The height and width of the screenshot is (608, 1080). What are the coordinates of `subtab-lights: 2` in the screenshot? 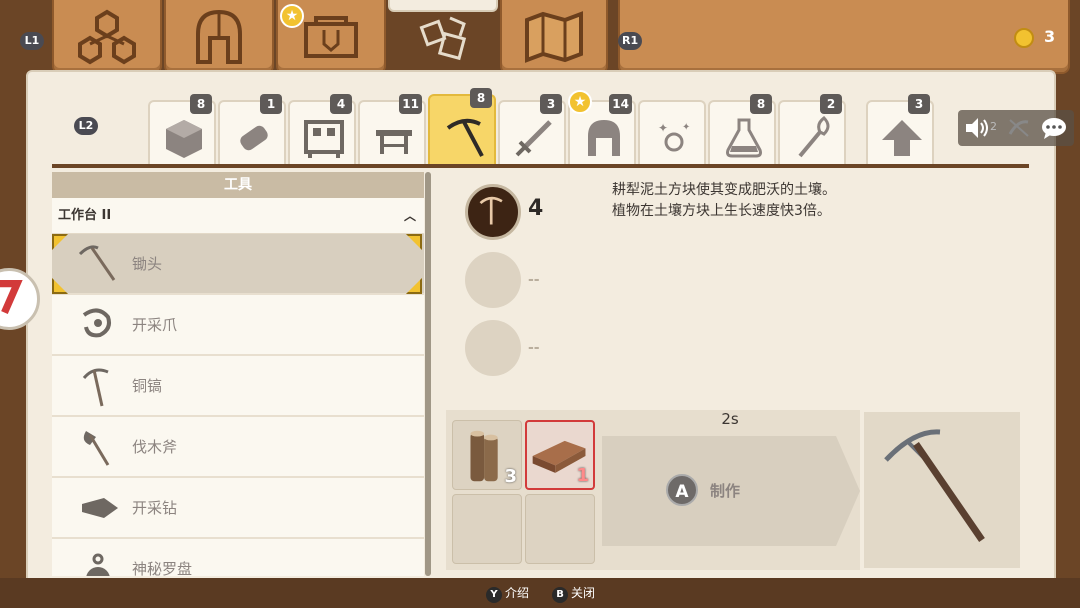 It's located at (812, 130).